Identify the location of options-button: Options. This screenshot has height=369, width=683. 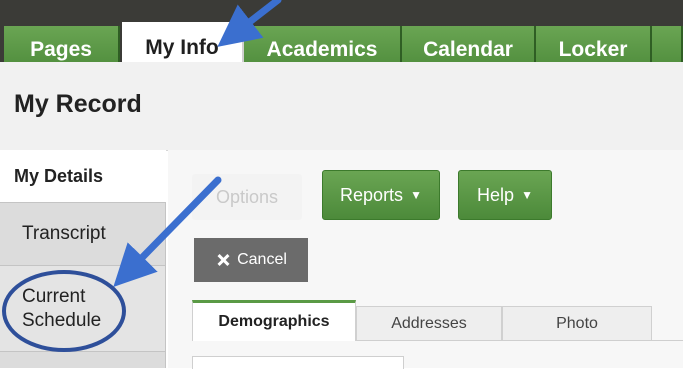
(247, 197).